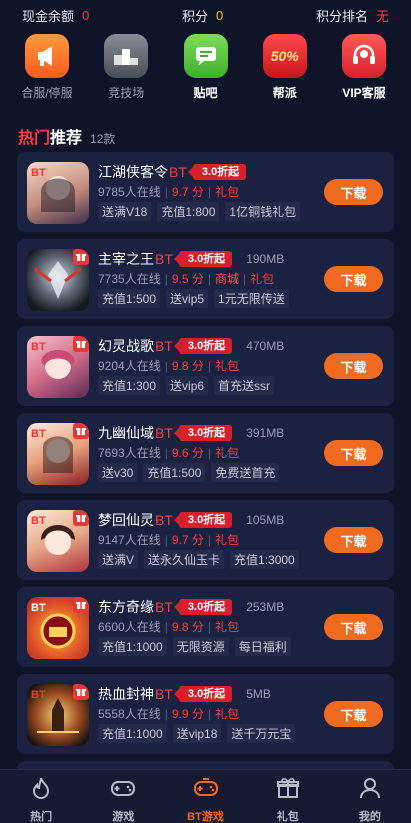 Image resolution: width=411 pixels, height=823 pixels. I want to click on game-size: 391MB, so click(265, 433).